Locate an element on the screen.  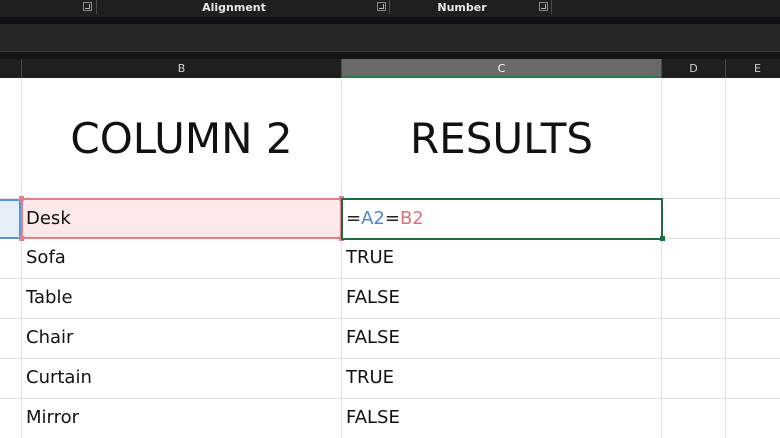
column-header-b: B is located at coordinates (182, 68).